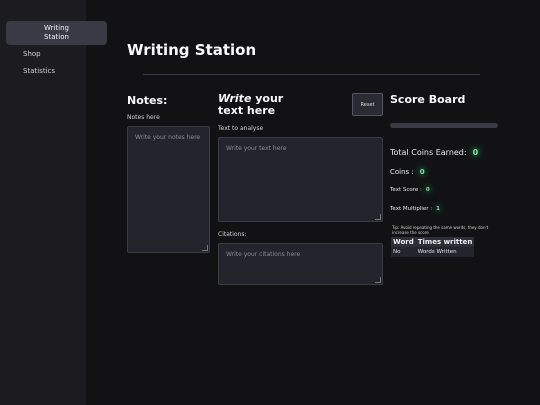 The image size is (540, 405). I want to click on page-title: Writing Station, so click(192, 50).